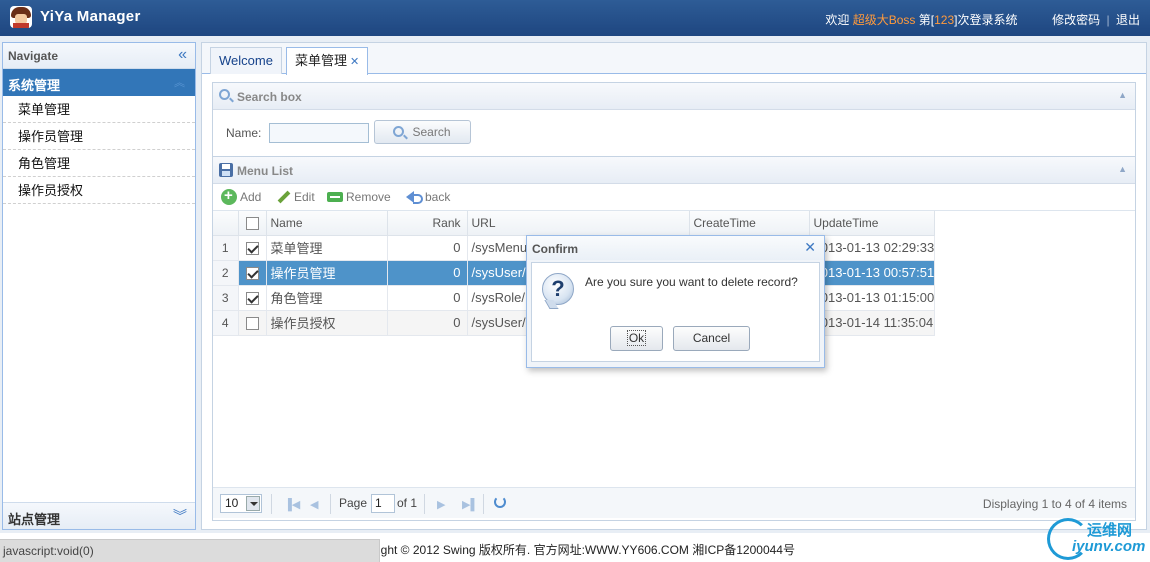 The image size is (1150, 562). What do you see at coordinates (470, 504) in the screenshot?
I see `last-page-icon: ▶▌` at bounding box center [470, 504].